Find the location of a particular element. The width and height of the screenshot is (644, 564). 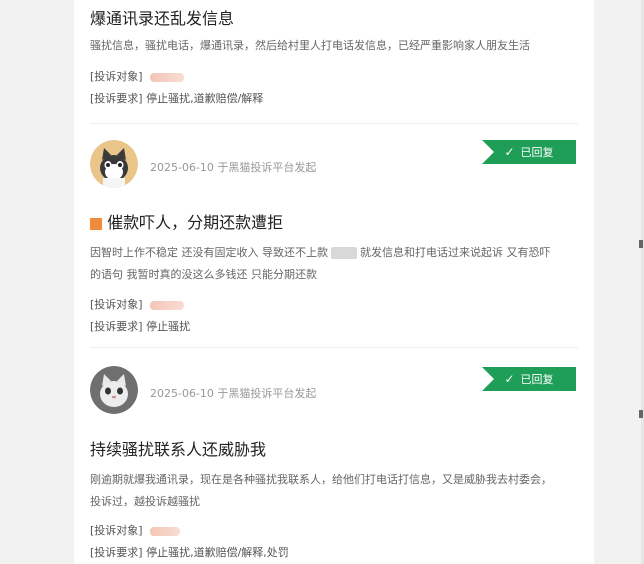

request-value: 停止骚扰,道歉赔偿/解释 is located at coordinates (205, 98).